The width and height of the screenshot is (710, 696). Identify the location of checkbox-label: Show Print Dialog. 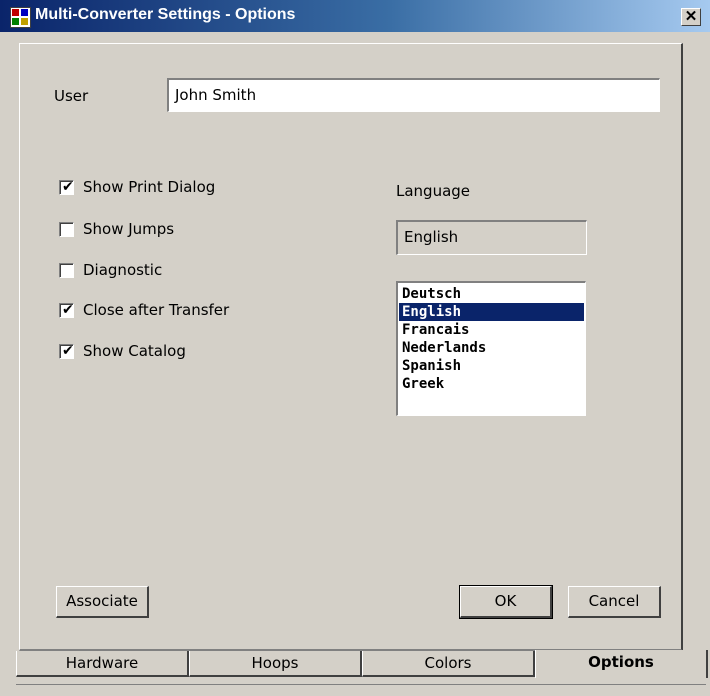
(149, 187).